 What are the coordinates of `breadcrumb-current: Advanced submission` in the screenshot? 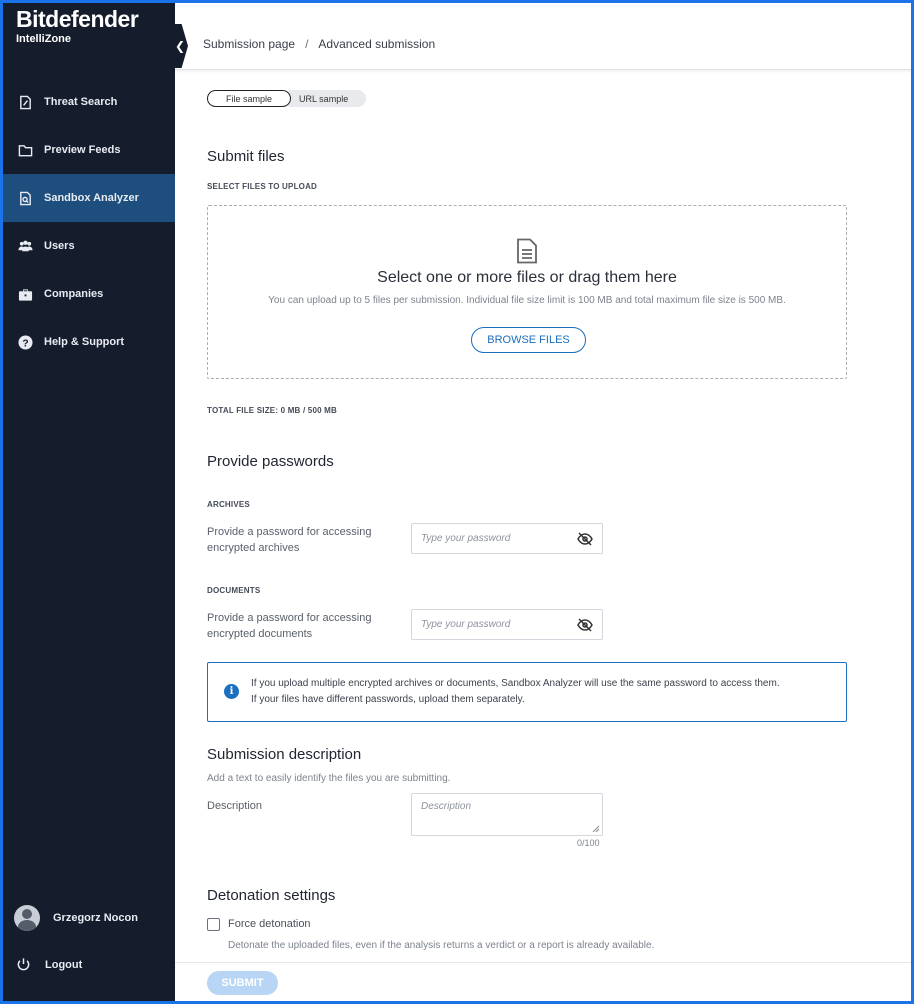 It's located at (377, 44).